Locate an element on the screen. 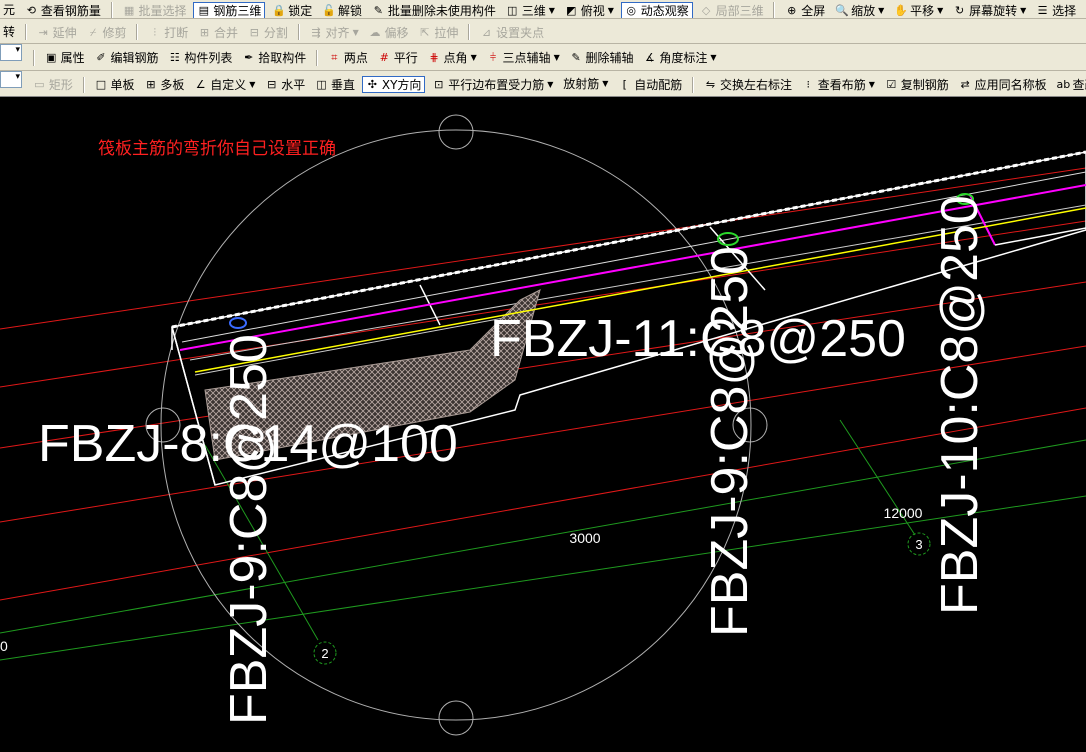 Image resolution: width=1086 pixels, height=752 pixels. stretch-button: ⇱ 拉伸 is located at coordinates (438, 31).